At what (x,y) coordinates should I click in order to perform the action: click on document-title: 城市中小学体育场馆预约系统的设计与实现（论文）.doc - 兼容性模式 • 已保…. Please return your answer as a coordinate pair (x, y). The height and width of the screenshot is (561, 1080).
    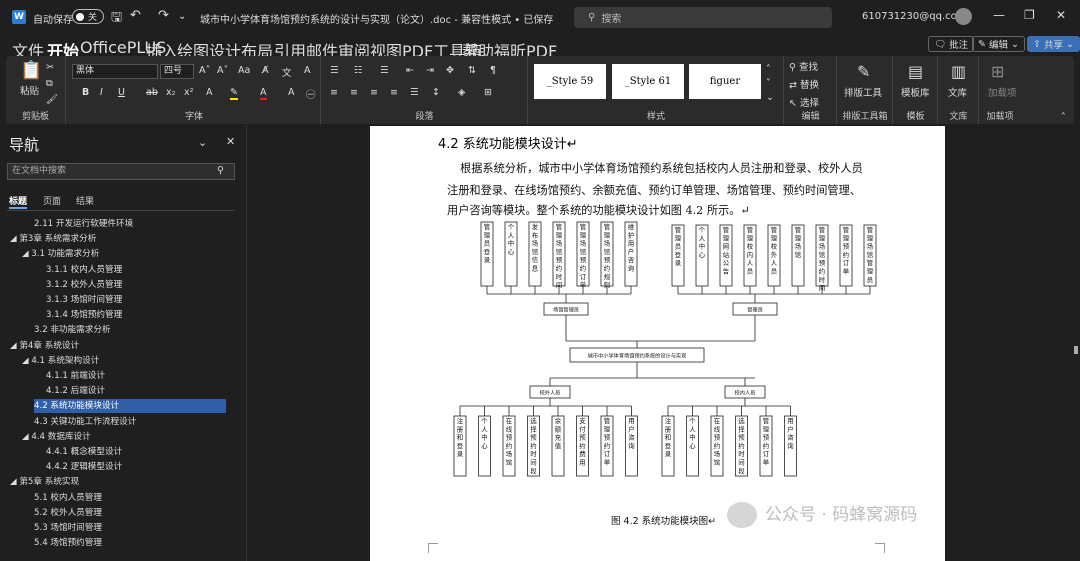
    Looking at the image, I should click on (376, 18).